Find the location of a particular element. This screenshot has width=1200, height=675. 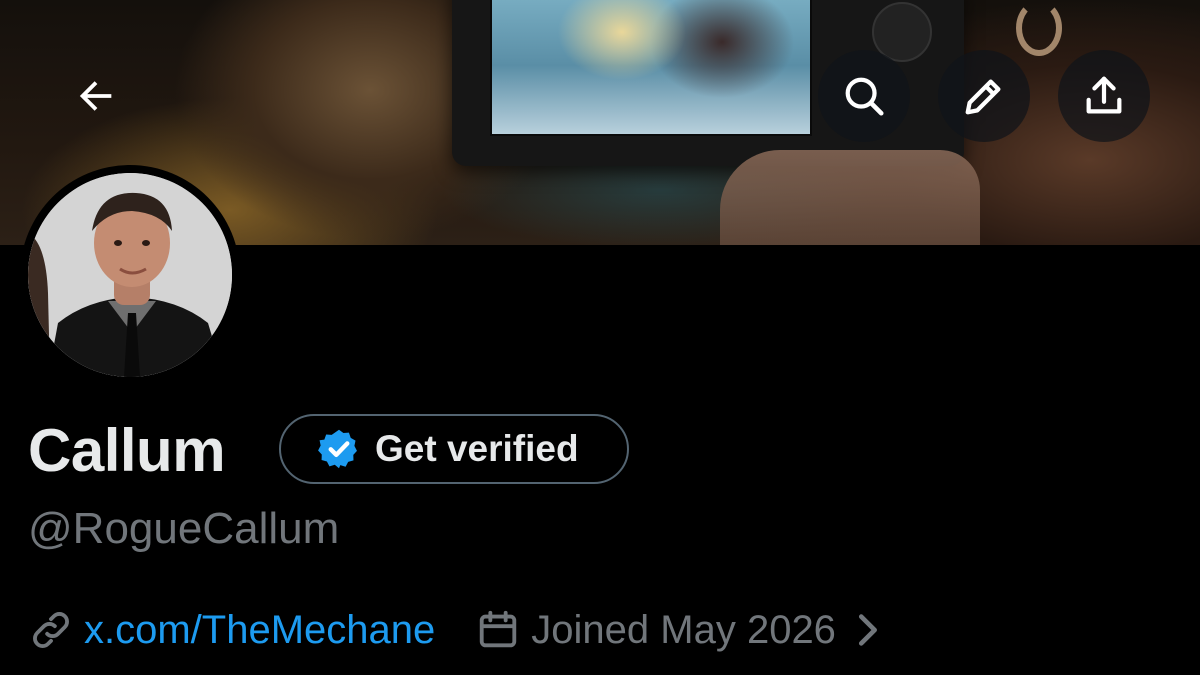

search-button is located at coordinates (864, 96).